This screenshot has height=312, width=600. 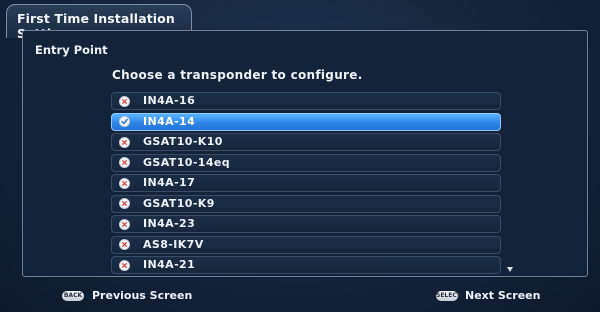 What do you see at coordinates (169, 182) in the screenshot?
I see `transponder-label: IN4A-17` at bounding box center [169, 182].